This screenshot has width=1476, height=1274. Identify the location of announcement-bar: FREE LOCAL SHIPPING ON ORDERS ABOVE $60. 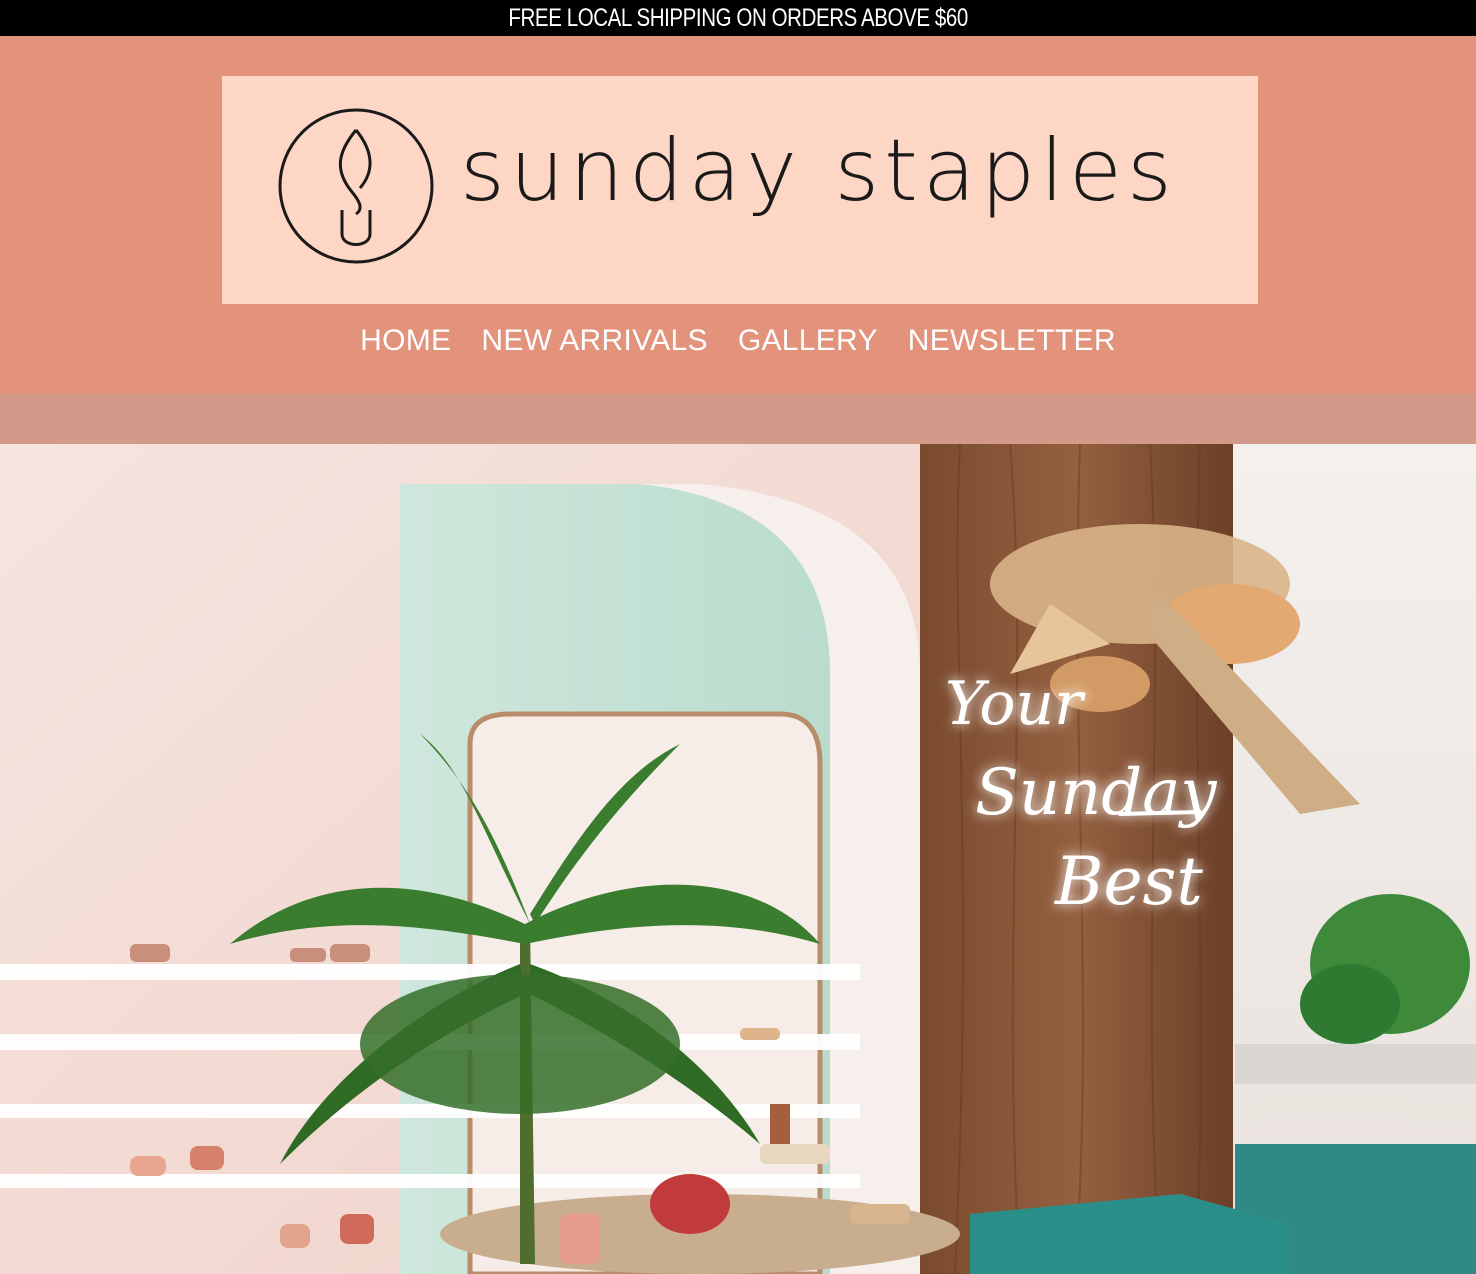
(738, 18).